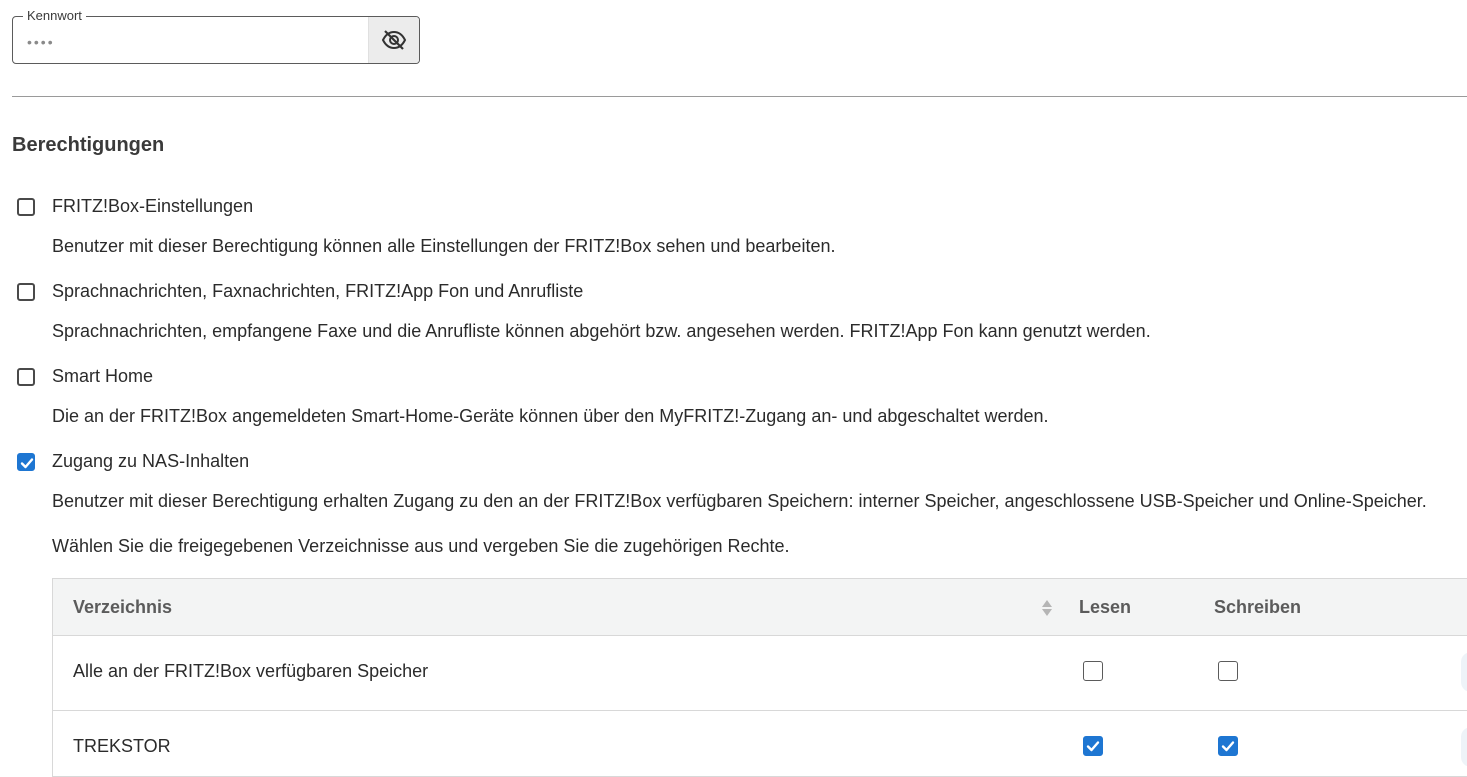  What do you see at coordinates (151, 461) in the screenshot?
I see `permission-label: Zugang zu NAS-Inhalten` at bounding box center [151, 461].